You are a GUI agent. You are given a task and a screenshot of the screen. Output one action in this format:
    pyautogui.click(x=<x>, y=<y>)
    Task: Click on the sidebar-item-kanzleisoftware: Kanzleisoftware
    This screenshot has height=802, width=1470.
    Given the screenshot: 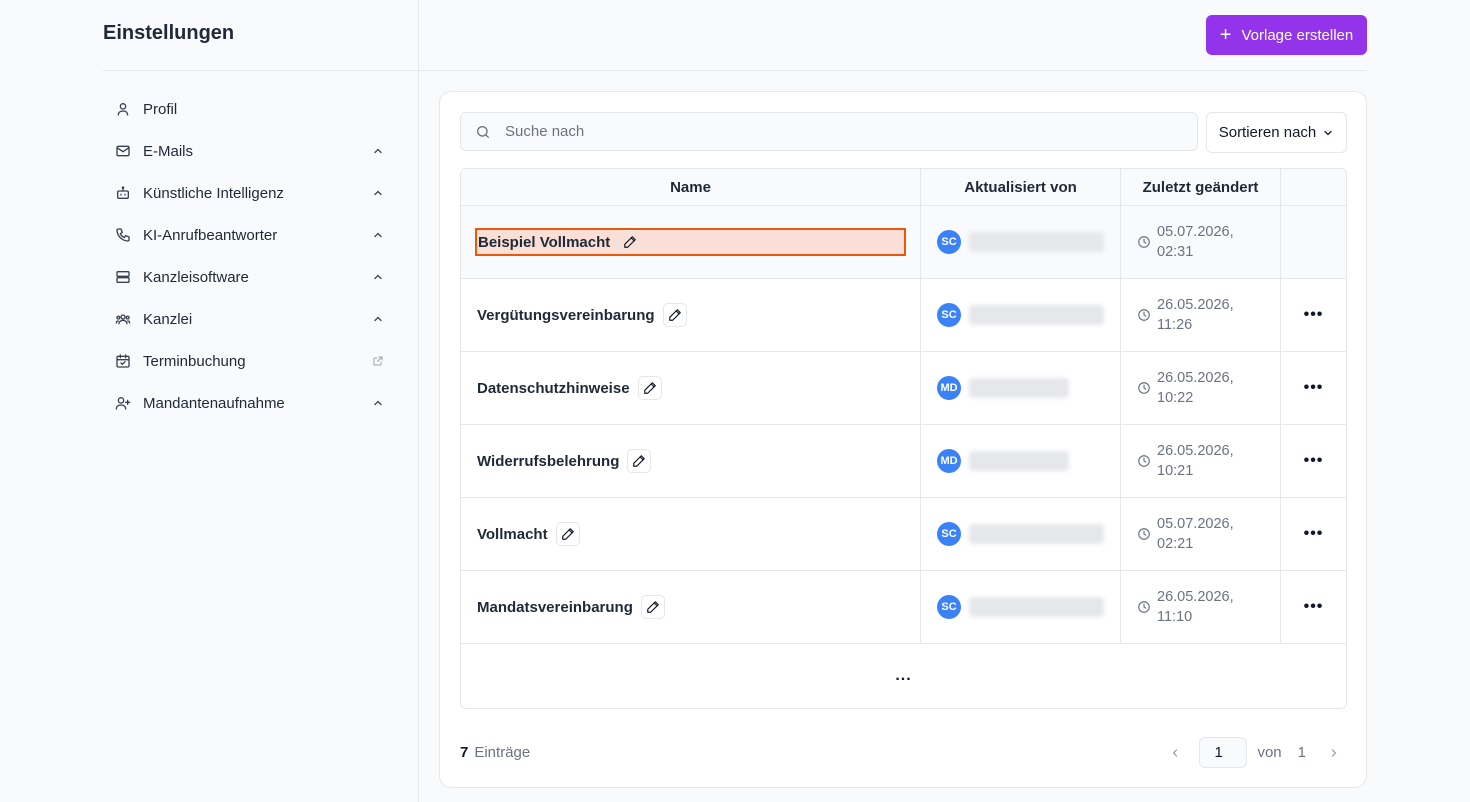 What is the action you would take?
    pyautogui.click(x=248, y=277)
    